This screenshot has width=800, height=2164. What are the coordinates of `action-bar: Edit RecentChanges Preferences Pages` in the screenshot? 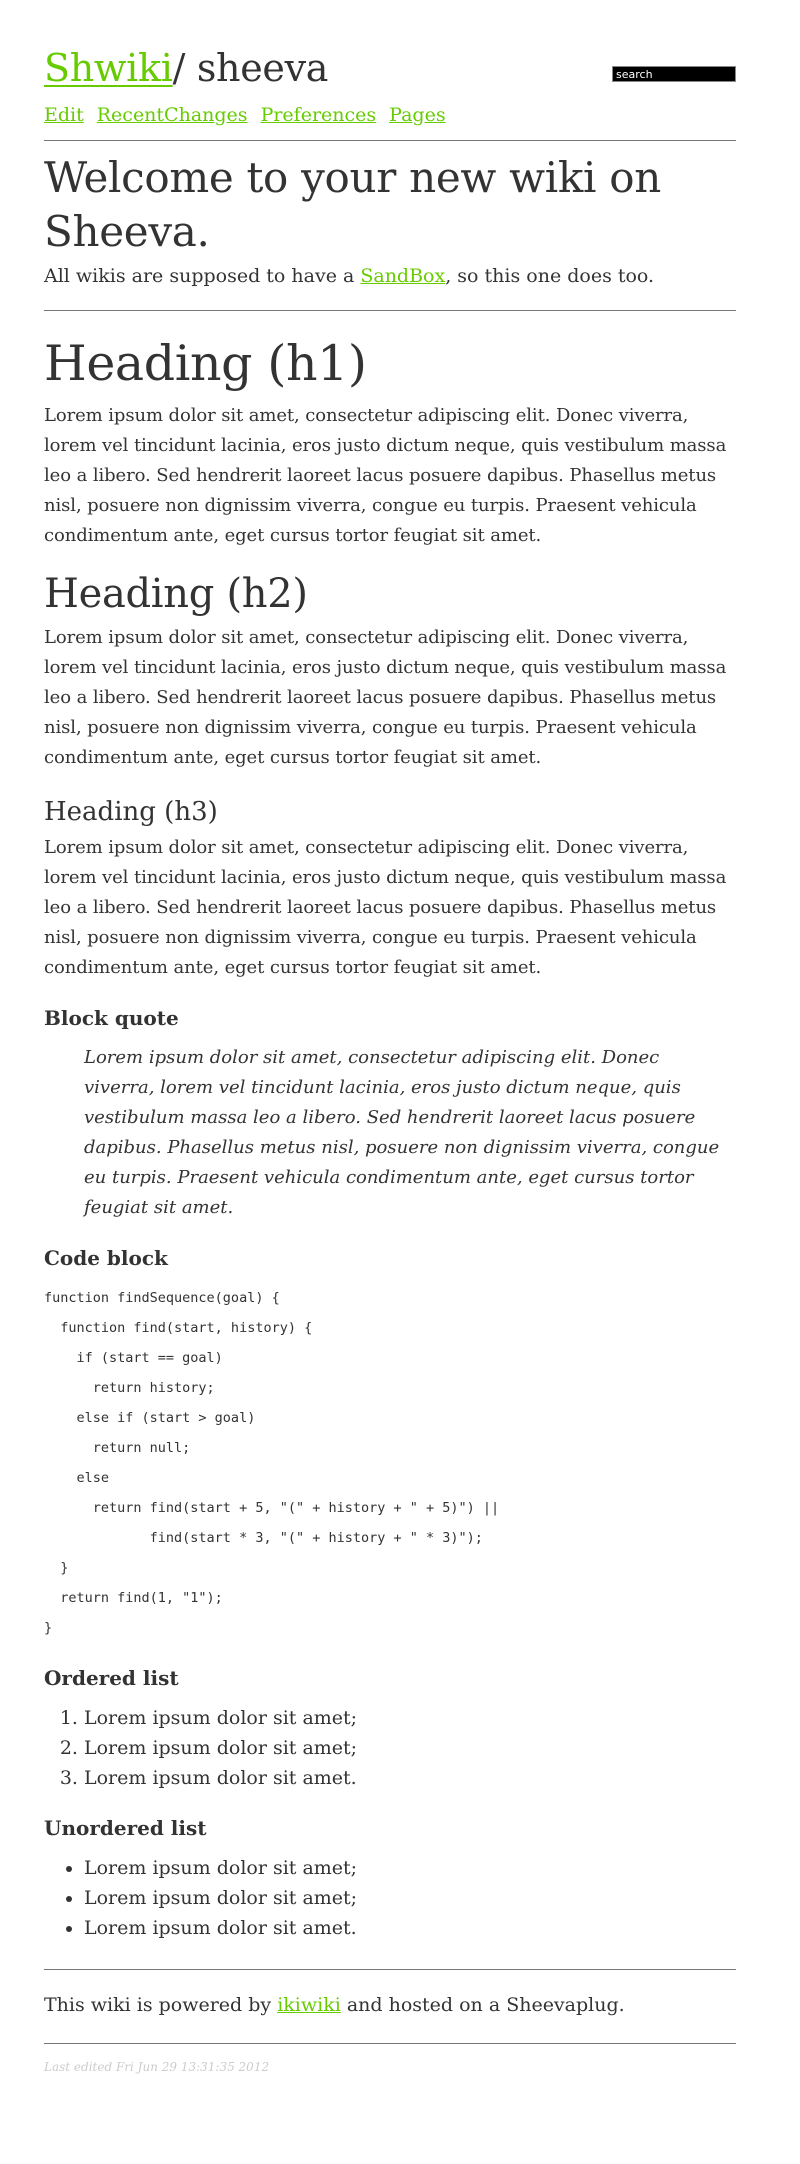 It's located at (390, 115).